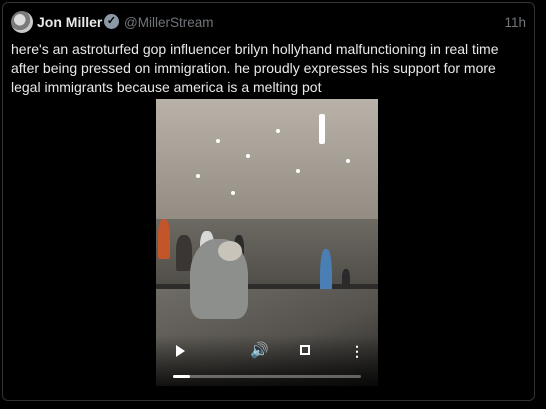  What do you see at coordinates (259, 351) in the screenshot?
I see `volume-icon: 🔊` at bounding box center [259, 351].